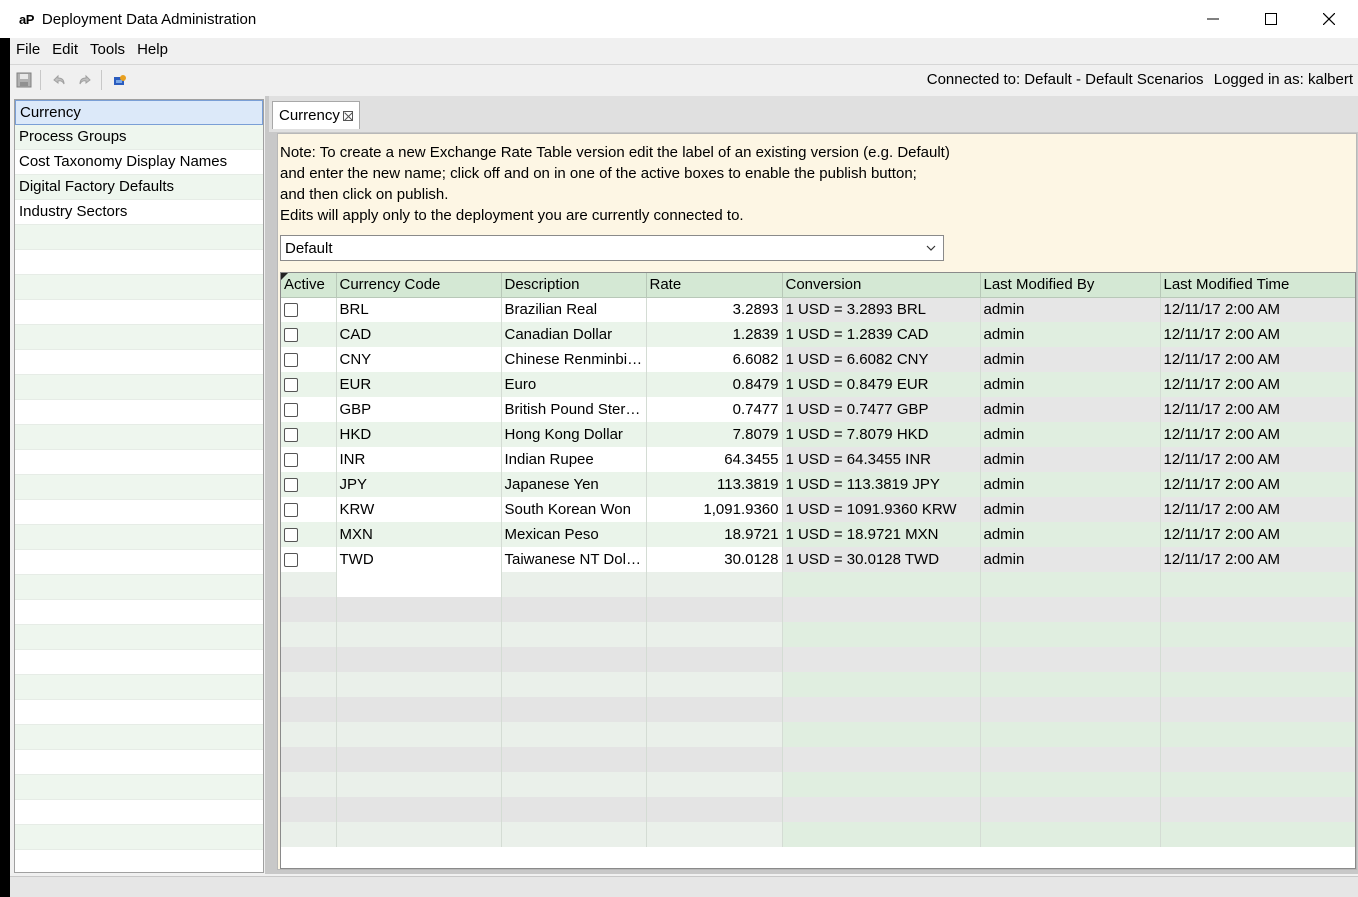 This screenshot has width=1358, height=897. Describe the element at coordinates (419, 484) in the screenshot. I see `currency-code-cell: JPY` at that location.